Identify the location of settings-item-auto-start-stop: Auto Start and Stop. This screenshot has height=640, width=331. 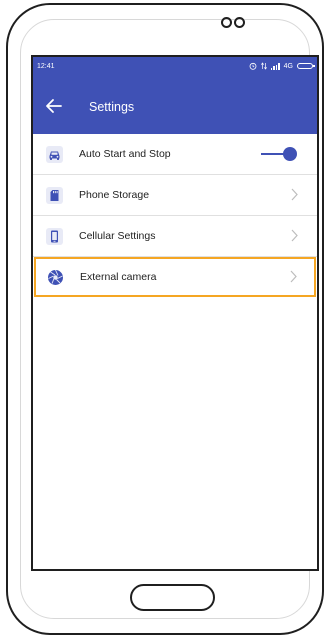
(175, 154).